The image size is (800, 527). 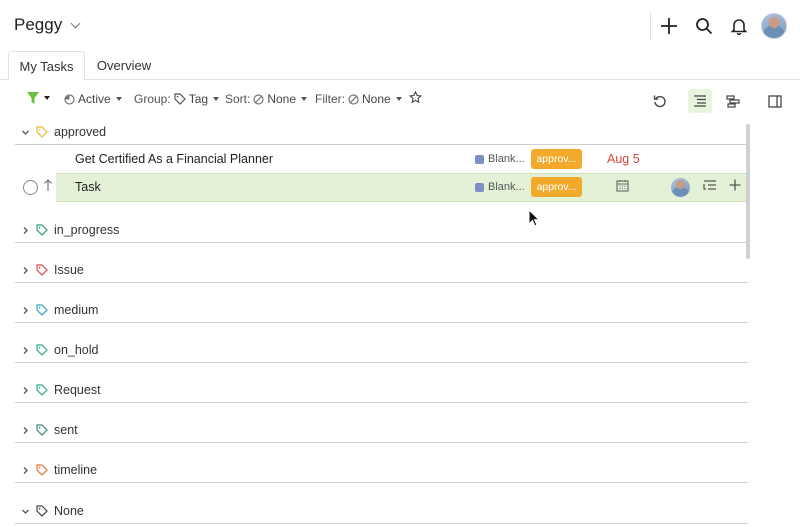 What do you see at coordinates (735, 186) in the screenshot?
I see `add-icon` at bounding box center [735, 186].